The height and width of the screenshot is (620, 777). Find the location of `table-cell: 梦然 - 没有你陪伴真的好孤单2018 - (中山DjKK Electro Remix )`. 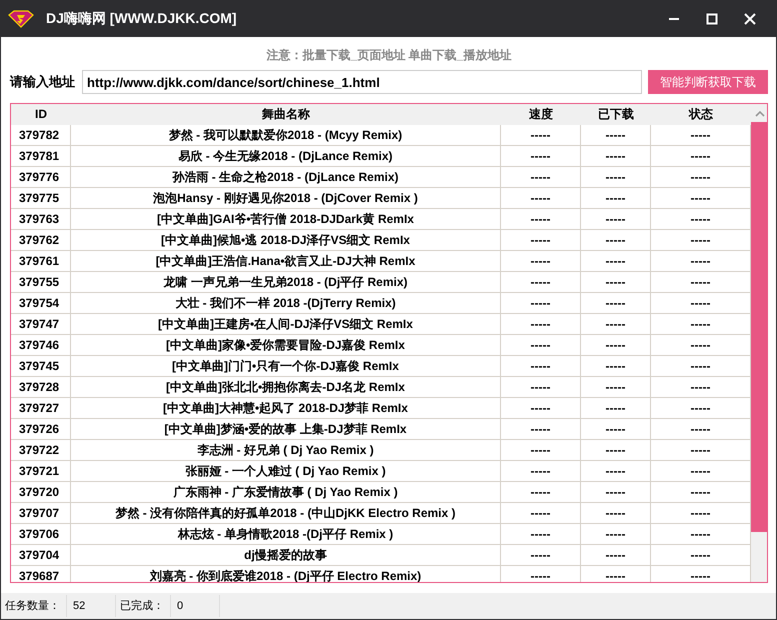

table-cell: 梦然 - 没有你陪伴真的好孤单2018 - (中山DjKK Electro Remix ) is located at coordinates (286, 513).